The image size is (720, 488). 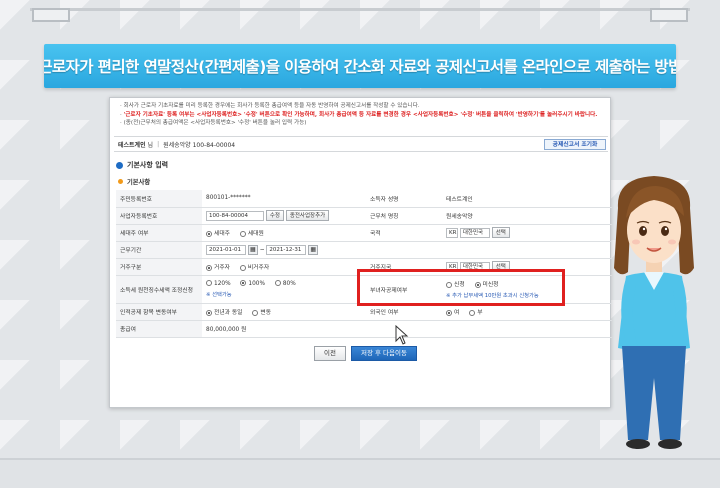 What do you see at coordinates (150, 145) in the screenshot?
I see `user-name-suffix: 님` at bounding box center [150, 145].